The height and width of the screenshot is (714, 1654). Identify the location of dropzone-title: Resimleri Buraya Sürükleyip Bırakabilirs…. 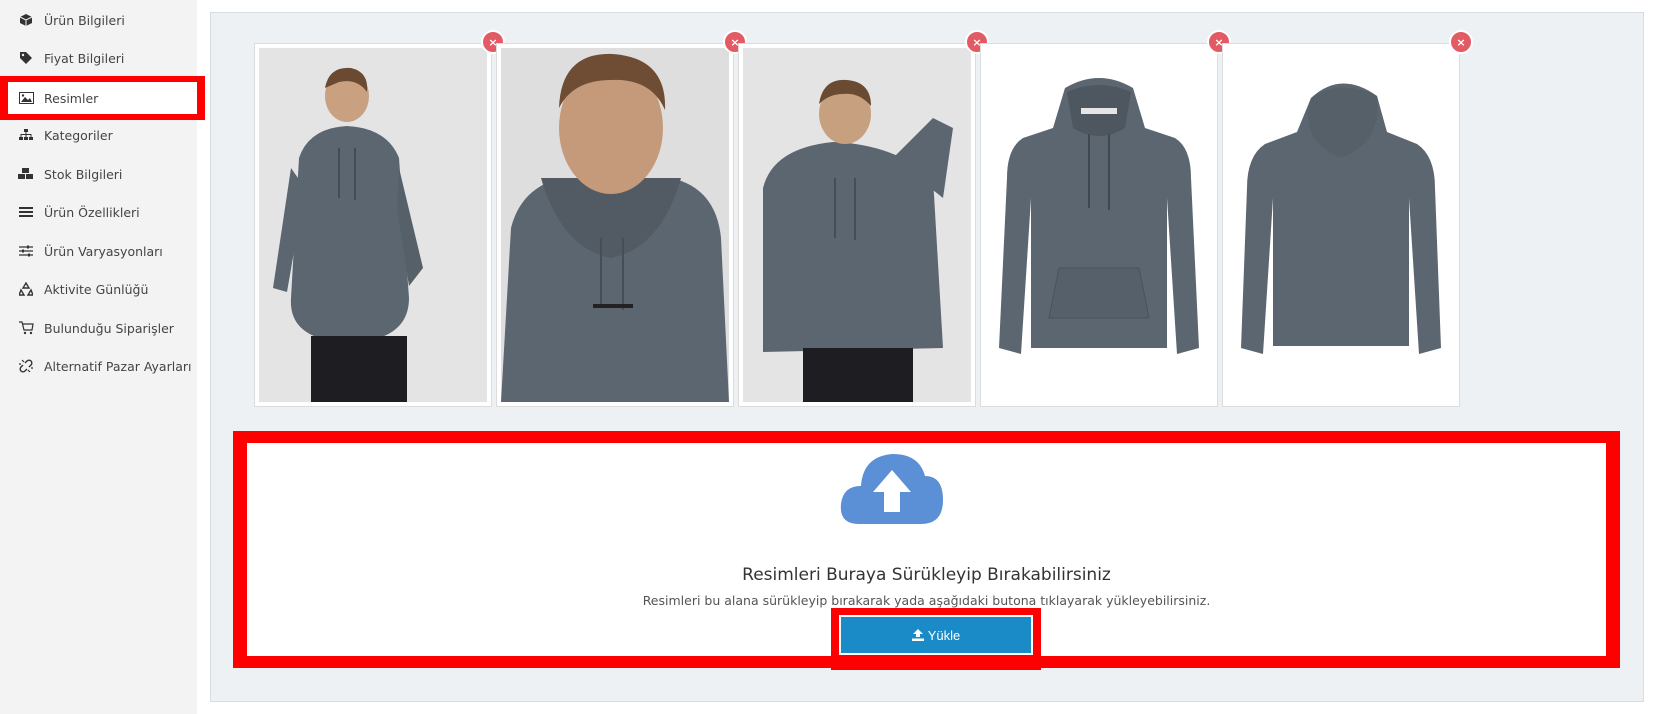
(926, 575).